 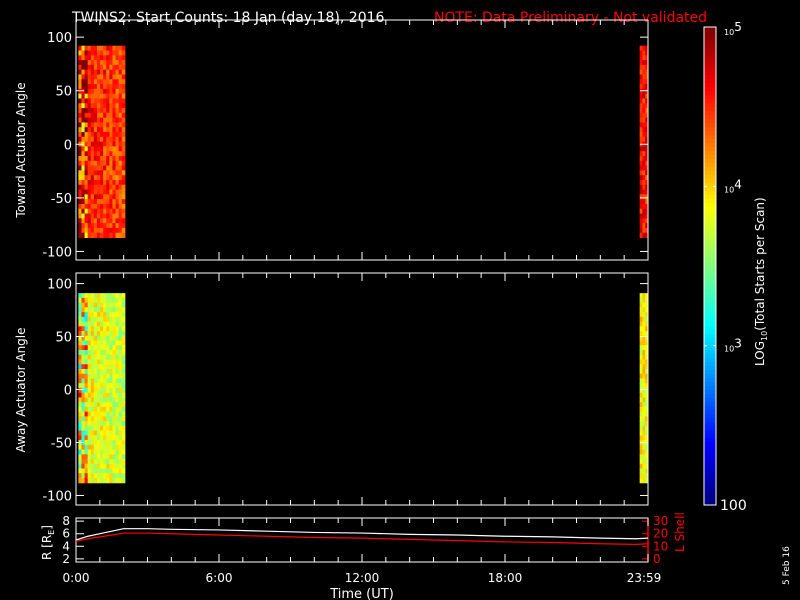 What do you see at coordinates (76, 578) in the screenshot?
I see `x-tick-label: 0:00` at bounding box center [76, 578].